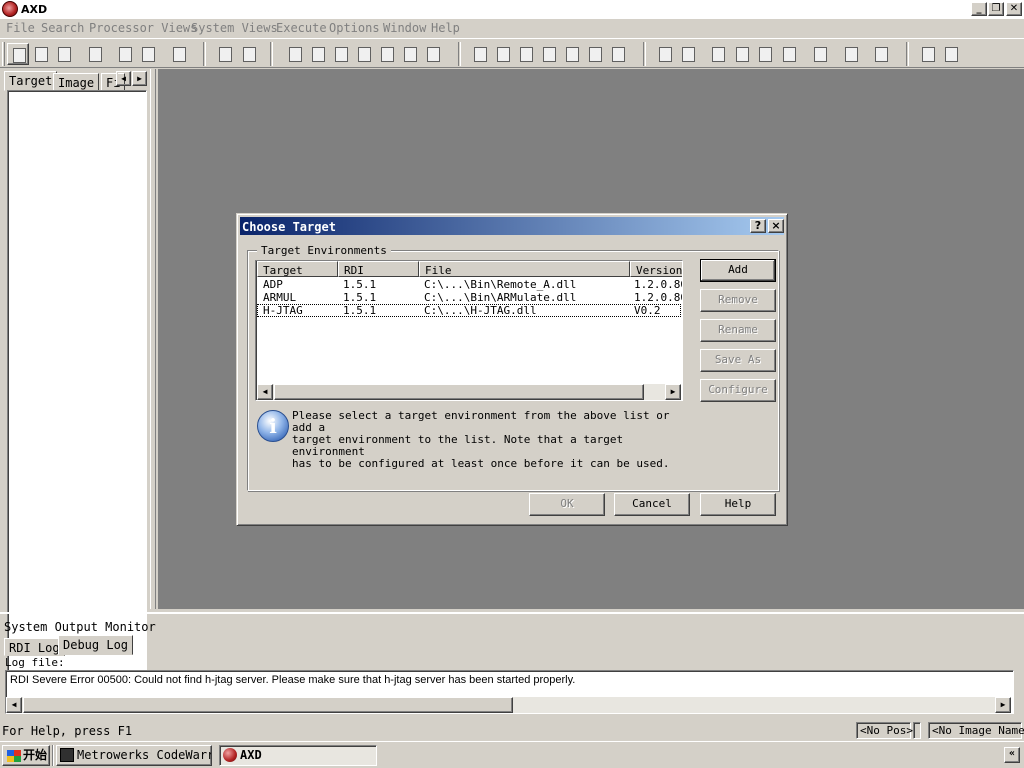 The image size is (1024, 768). I want to click on target-tree, so click(77, 381).